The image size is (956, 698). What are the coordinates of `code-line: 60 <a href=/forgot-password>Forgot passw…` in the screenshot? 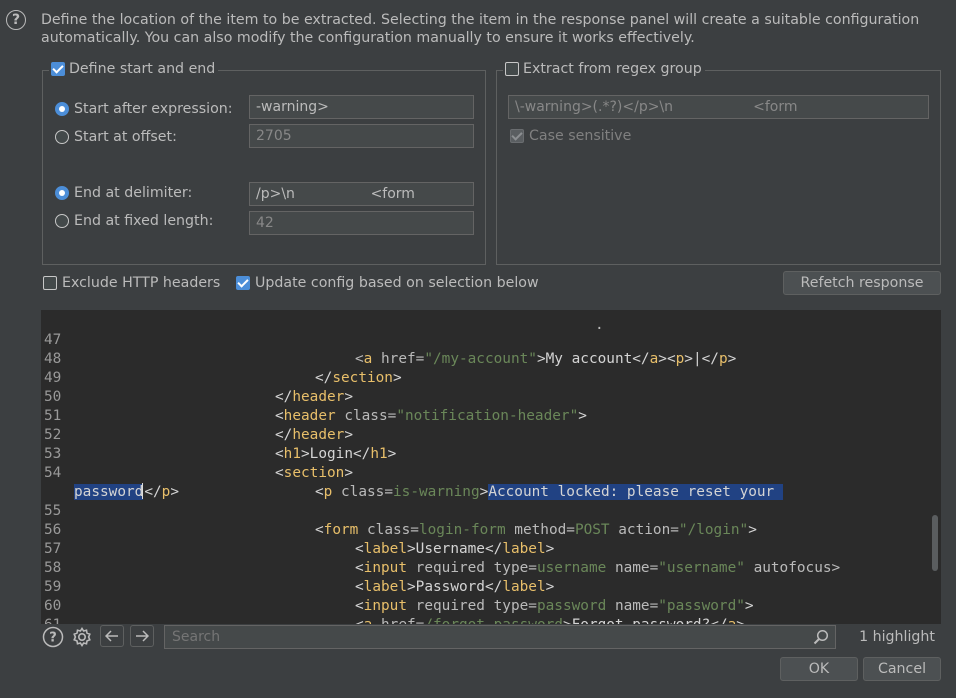 It's located at (394, 615).